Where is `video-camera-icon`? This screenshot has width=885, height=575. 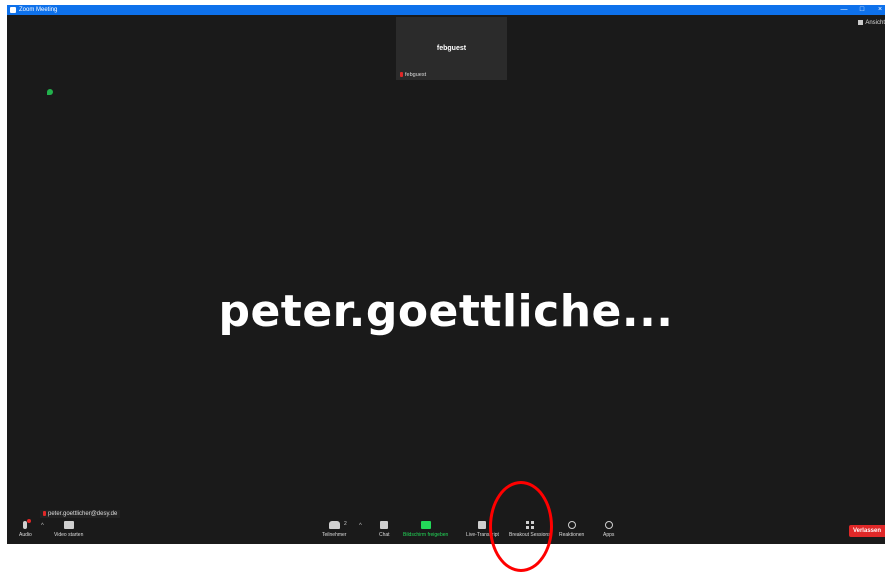
video-camera-icon is located at coordinates (68, 525).